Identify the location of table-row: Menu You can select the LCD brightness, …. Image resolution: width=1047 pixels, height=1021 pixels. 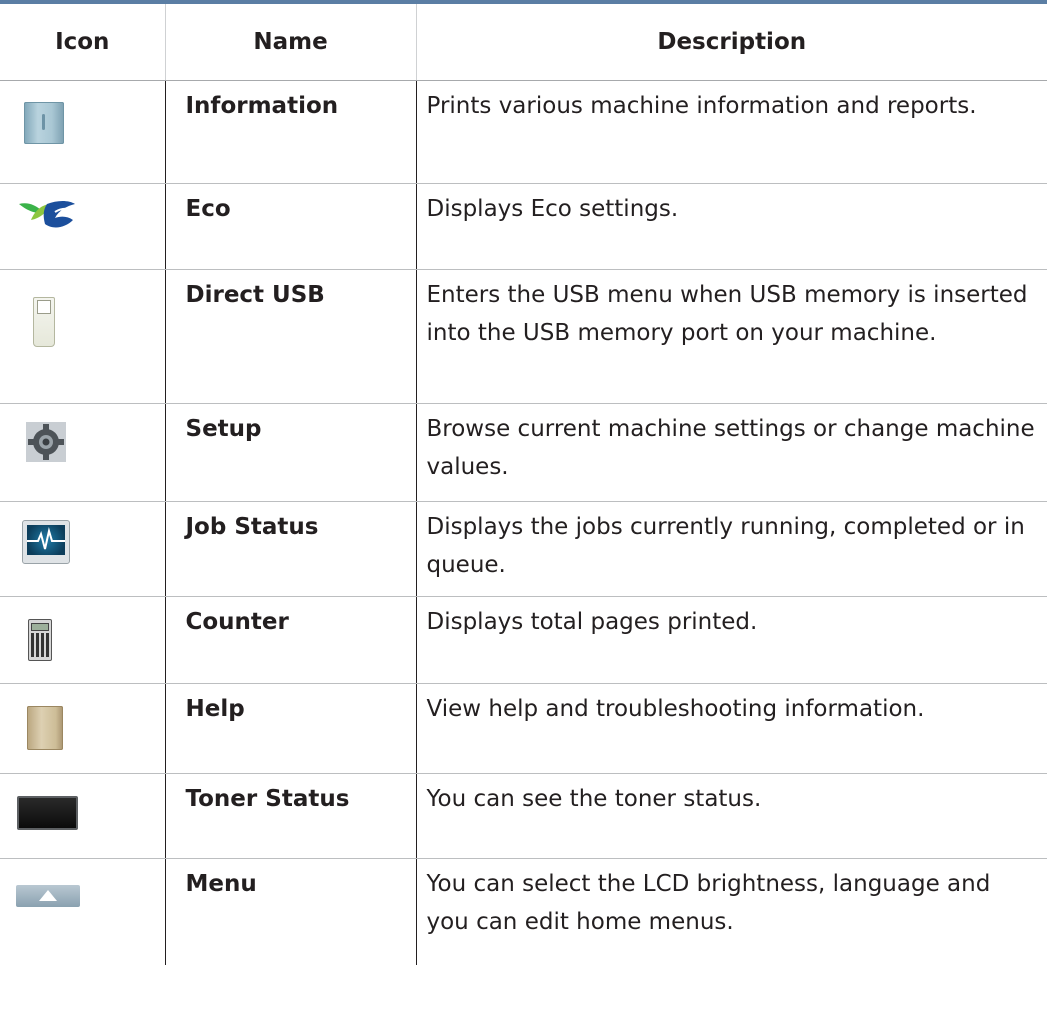
(523, 911).